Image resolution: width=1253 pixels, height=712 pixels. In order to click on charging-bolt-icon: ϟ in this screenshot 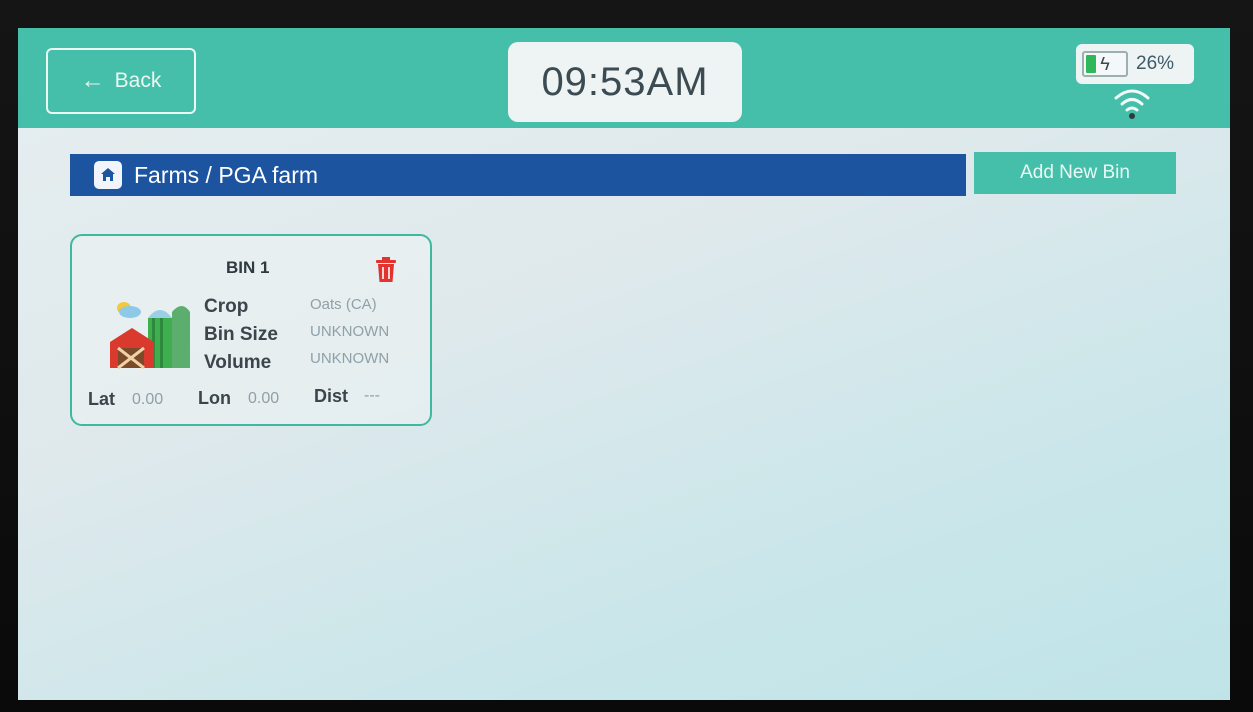, I will do `click(1105, 64)`.